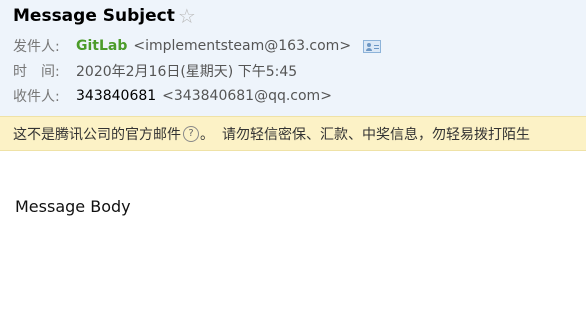 Image resolution: width=586 pixels, height=315 pixels. I want to click on sender-address: <implementsteam@163.com>, so click(242, 46).